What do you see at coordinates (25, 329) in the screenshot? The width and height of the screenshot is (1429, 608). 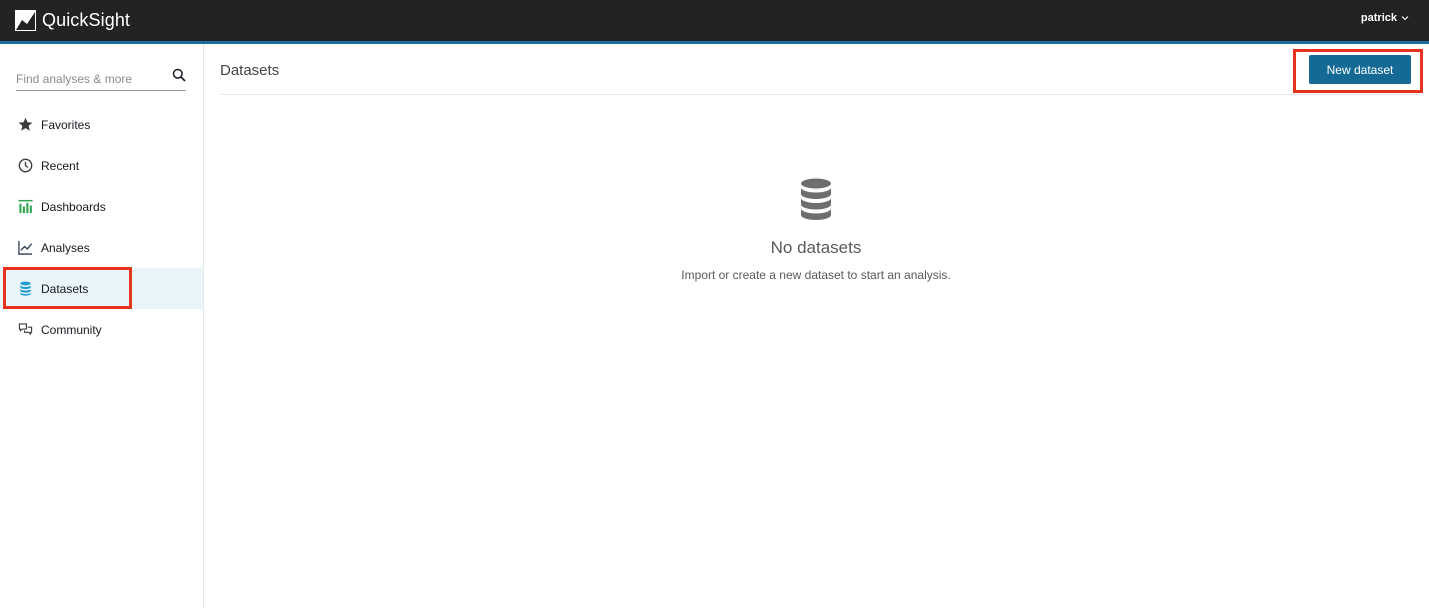 I see `chat-bubbles-icon` at bounding box center [25, 329].